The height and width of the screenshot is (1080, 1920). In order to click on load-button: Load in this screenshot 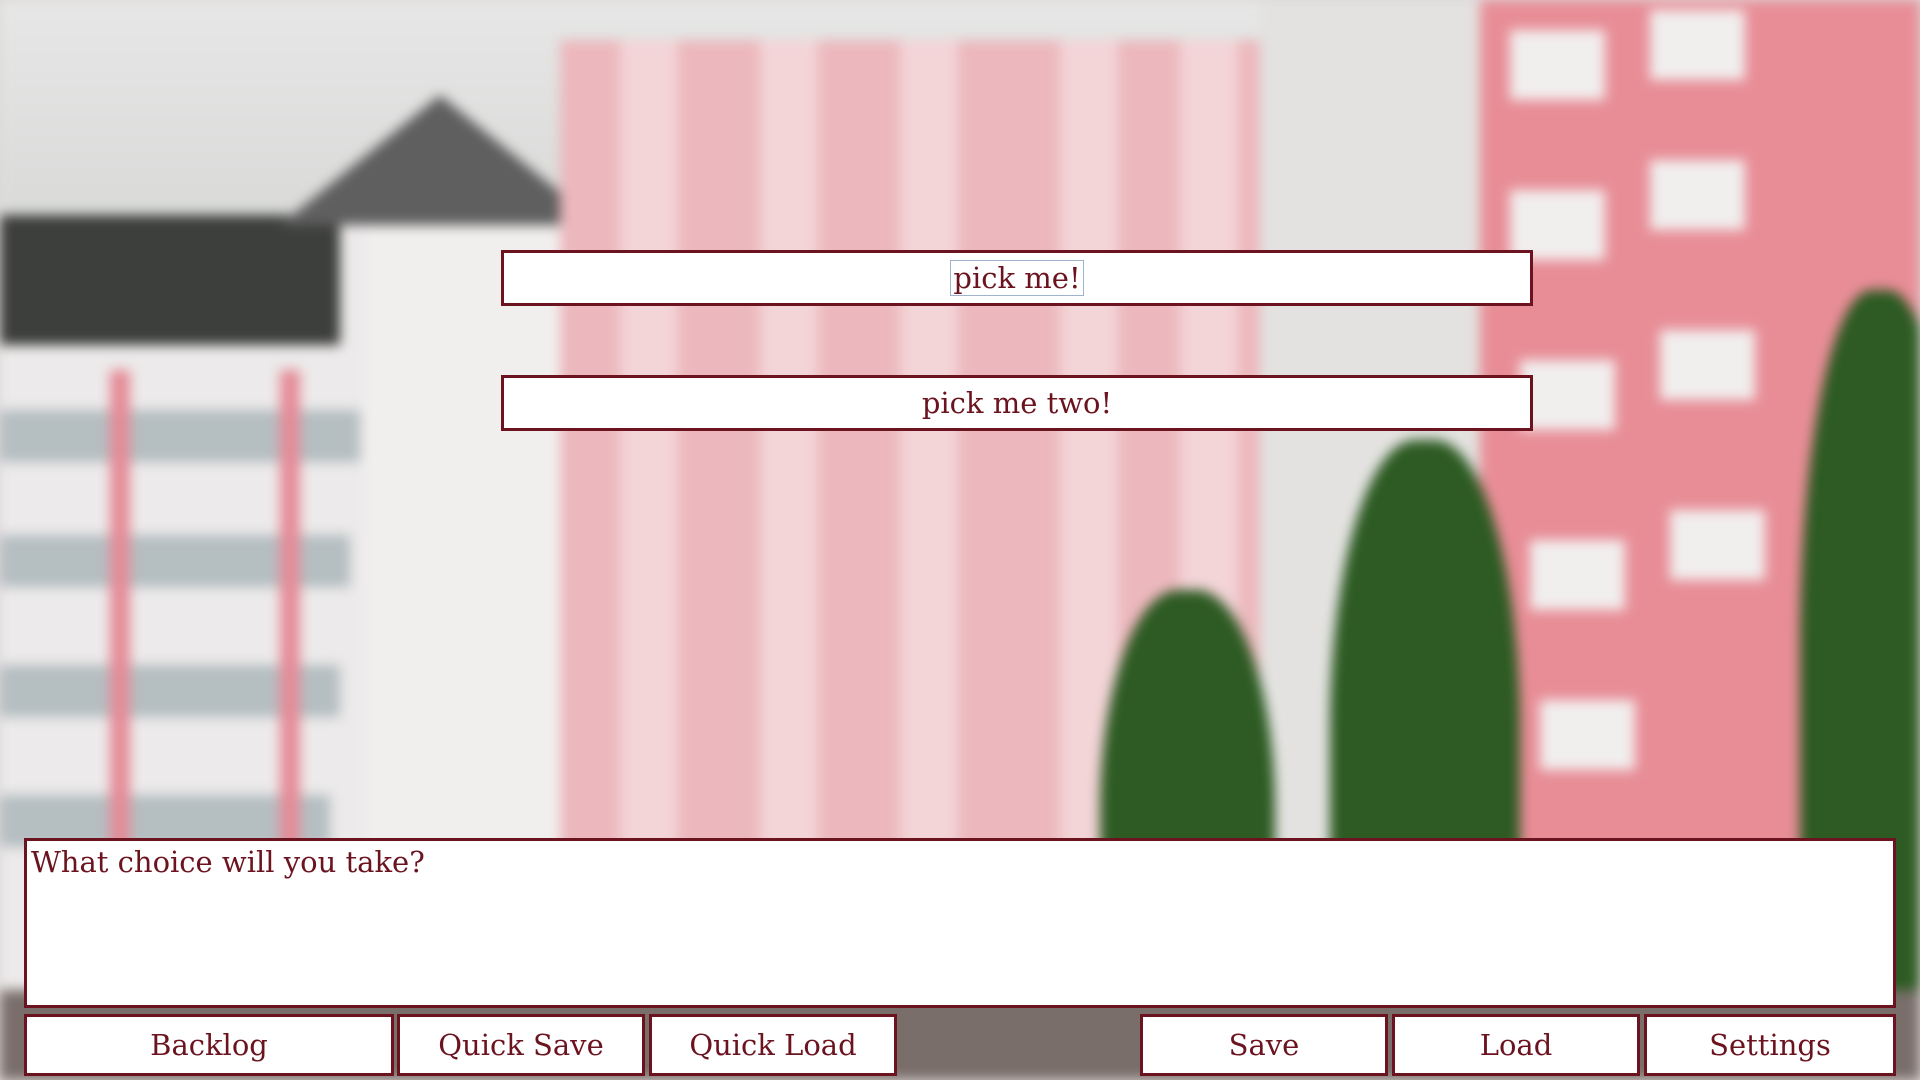, I will do `click(1516, 1045)`.